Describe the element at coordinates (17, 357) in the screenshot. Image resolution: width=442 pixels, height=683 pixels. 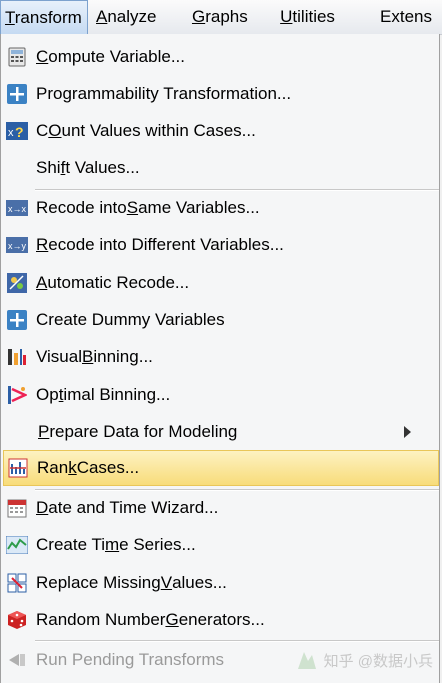
I see `visual-binning-icon` at that location.